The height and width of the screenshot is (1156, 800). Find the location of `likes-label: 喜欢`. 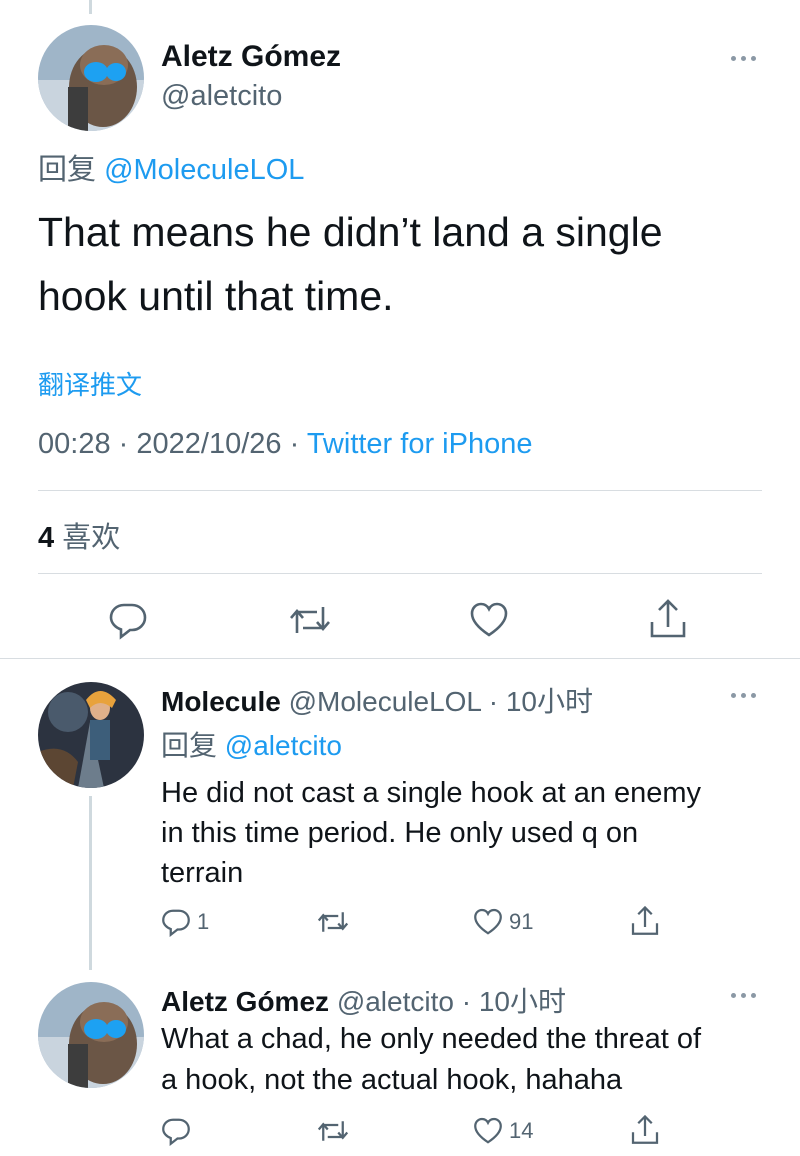

likes-label: 喜欢 is located at coordinates (91, 538).